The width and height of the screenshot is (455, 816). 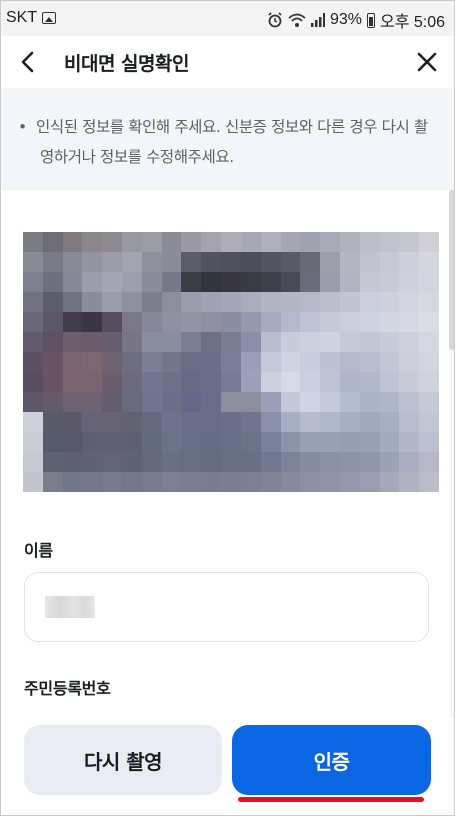 I want to click on verify-button: 인증, so click(x=331, y=760).